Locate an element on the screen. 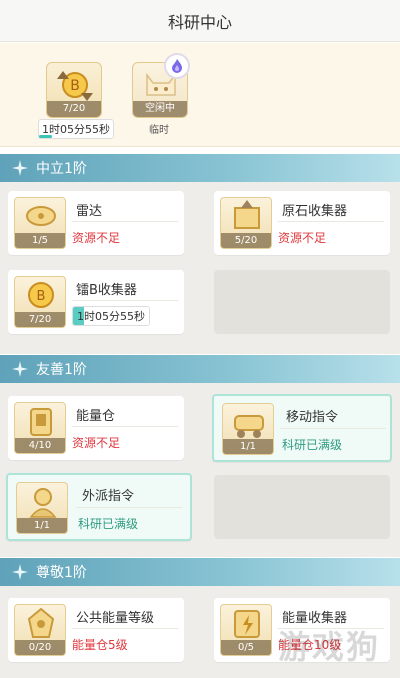 The width and height of the screenshot is (400, 678). card-name: 外派指令 is located at coordinates (108, 496).